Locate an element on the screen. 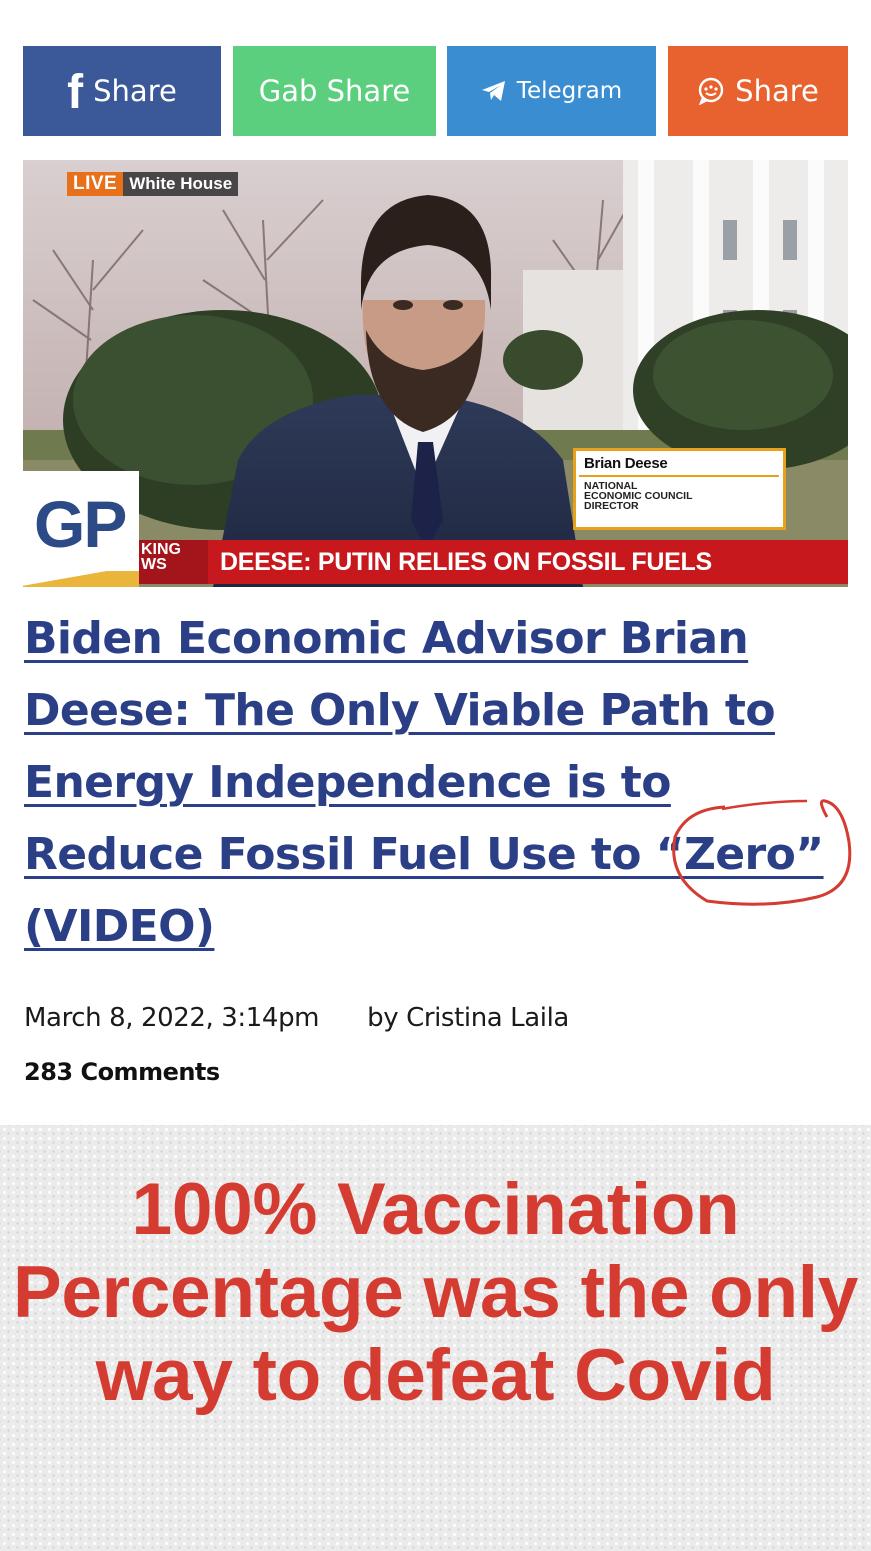  gp-logo-text: GP is located at coordinates (80, 524).